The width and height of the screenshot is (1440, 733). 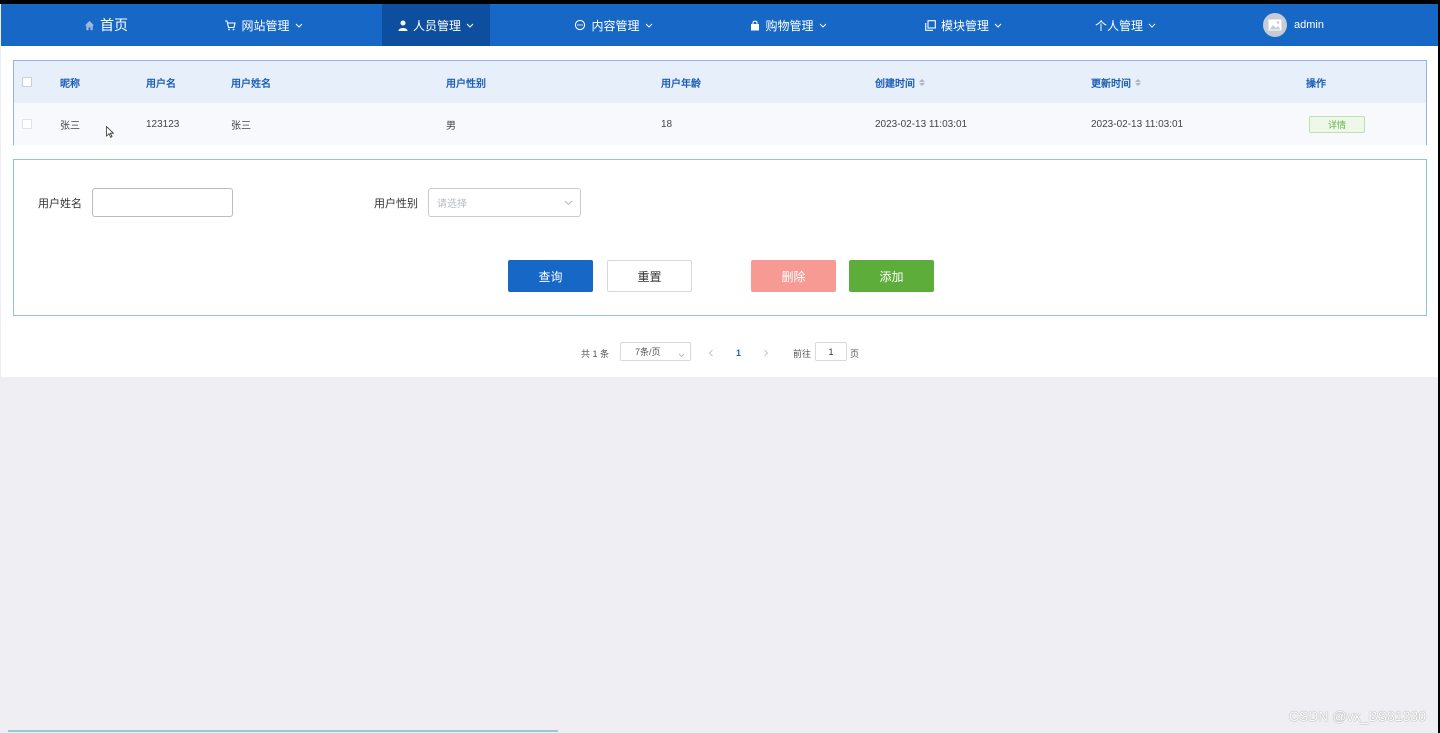 What do you see at coordinates (720, 82) in the screenshot?
I see `table-header: 昵称 用户名 用户姓名 用户性别 用户年龄 创建时间 更新时间 操作` at bounding box center [720, 82].